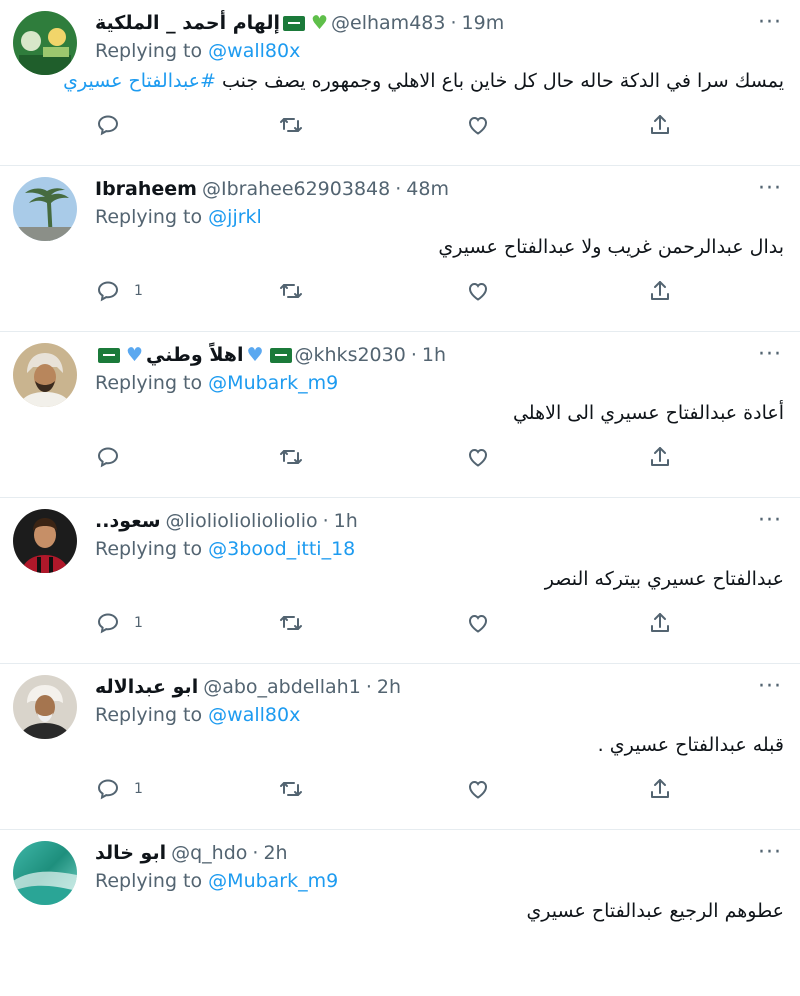 This screenshot has height=996, width=800. I want to click on tweet-text-body: أعادة عبدالفتاح عسيري الى الاهلي, so click(648, 413).